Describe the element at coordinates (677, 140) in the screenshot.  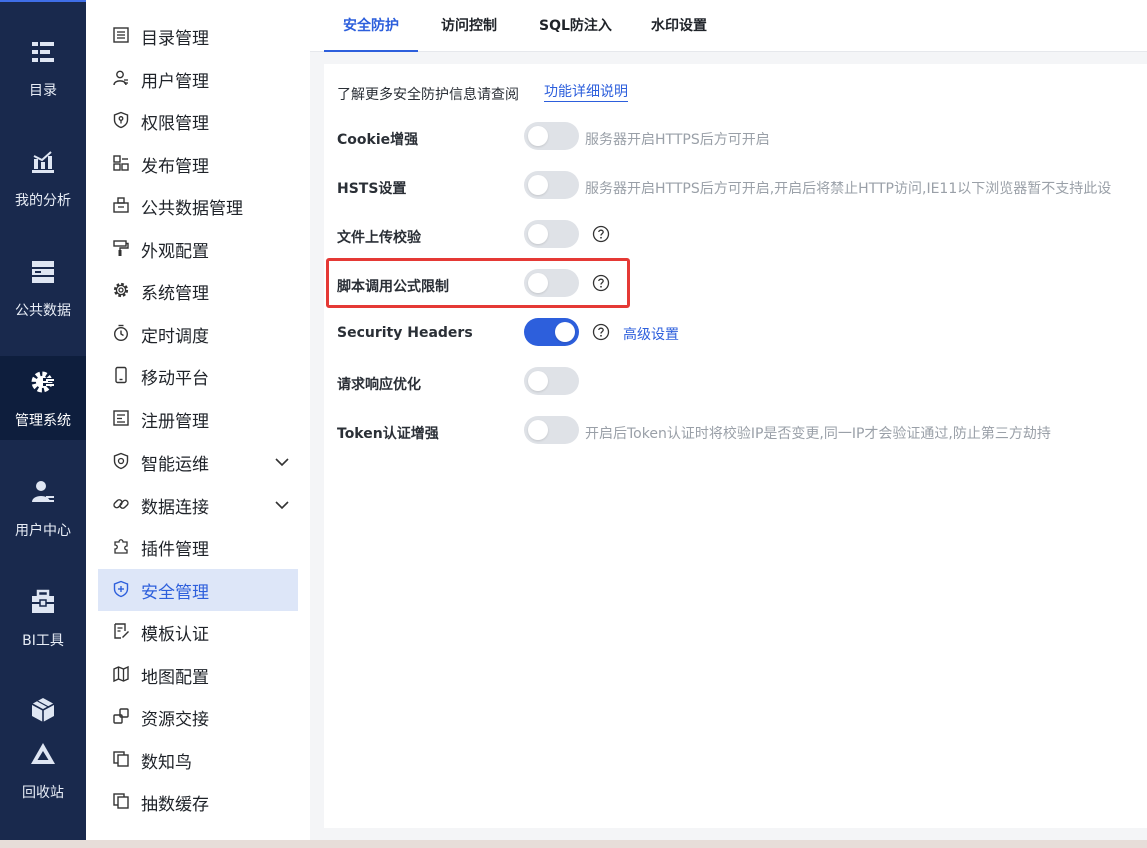
I see `setting-hint-cookie: 服务器开启HTTPS后方可开启` at that location.